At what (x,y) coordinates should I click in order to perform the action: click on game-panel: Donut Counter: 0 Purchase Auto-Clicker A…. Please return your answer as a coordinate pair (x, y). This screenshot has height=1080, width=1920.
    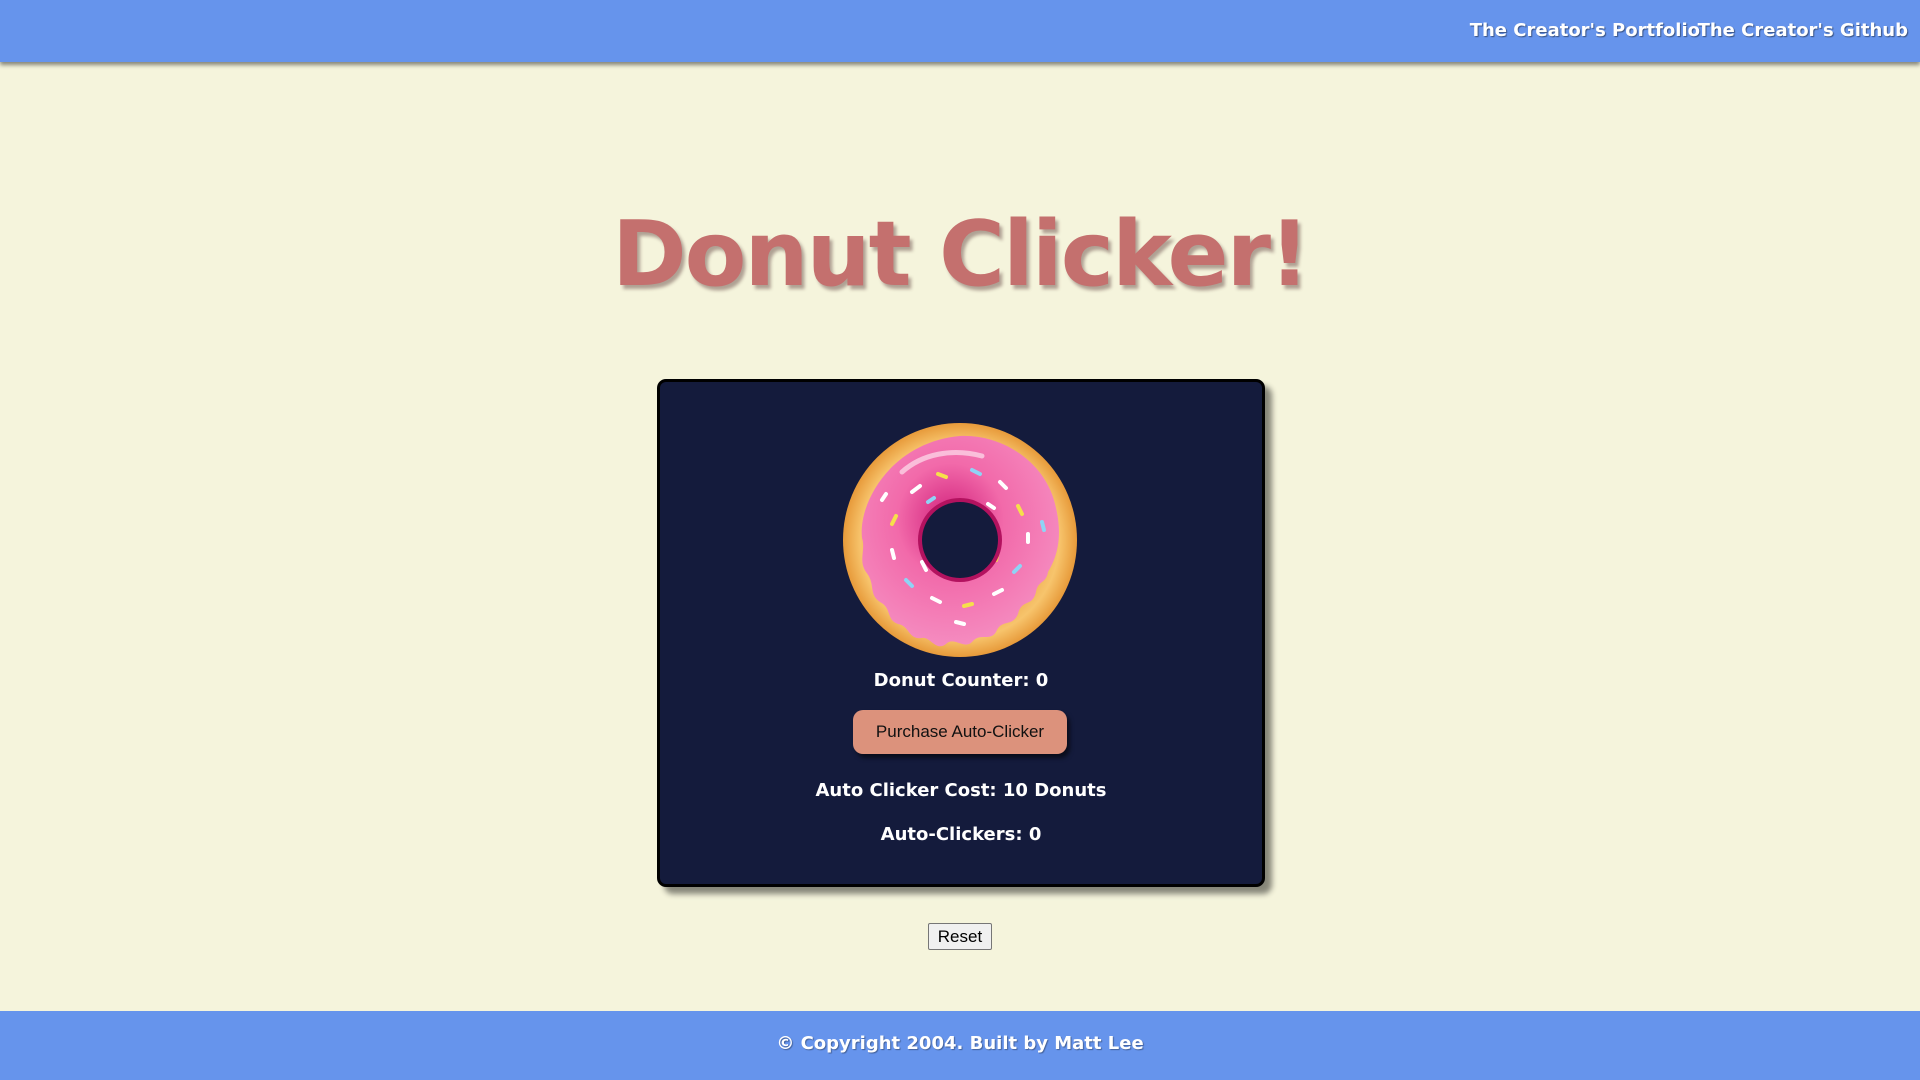
    Looking at the image, I should click on (961, 633).